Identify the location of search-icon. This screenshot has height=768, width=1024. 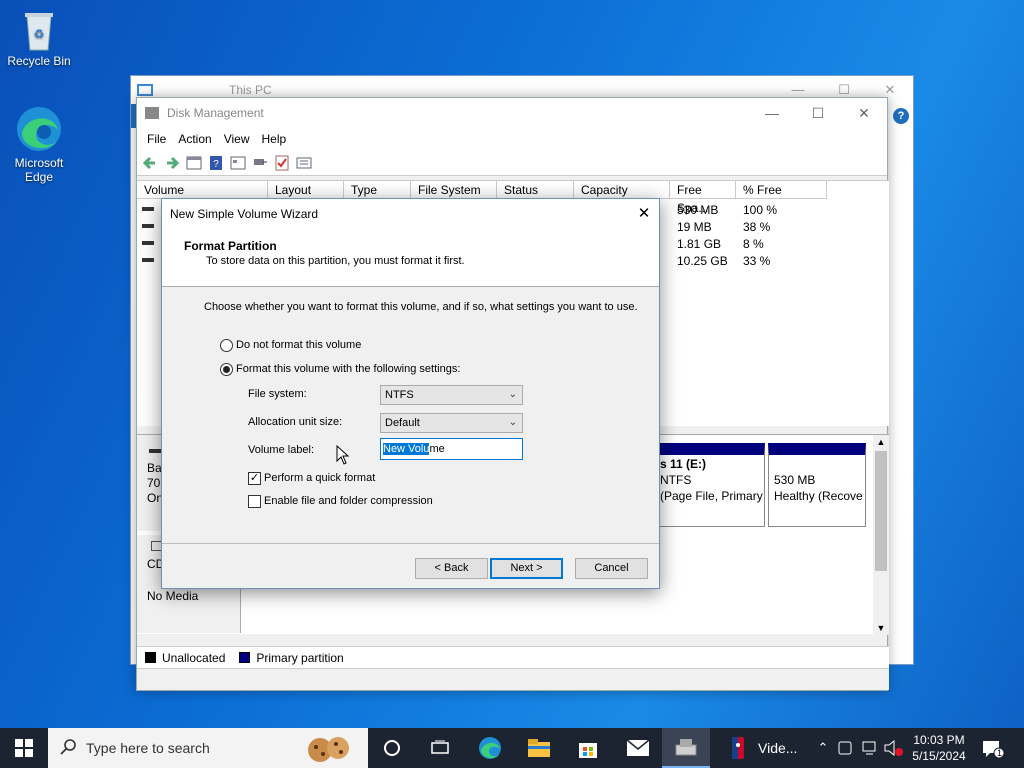
(68, 748).